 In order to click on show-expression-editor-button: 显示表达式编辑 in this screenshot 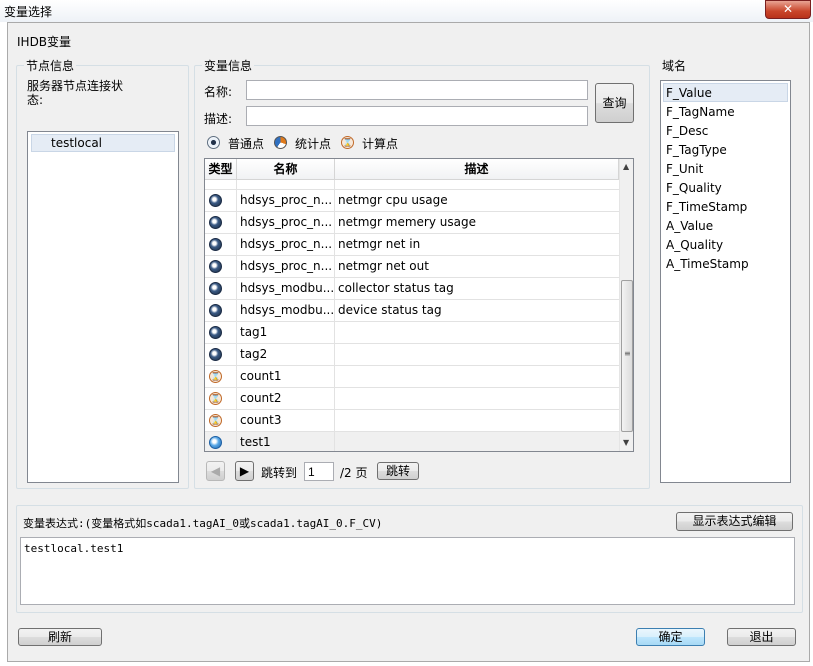, I will do `click(734, 521)`.